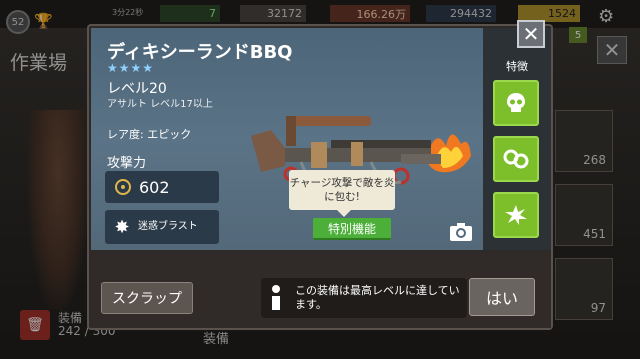 This screenshot has width=640, height=359. Describe the element at coordinates (276, 298) in the screenshot. I see `info-icon` at that location.